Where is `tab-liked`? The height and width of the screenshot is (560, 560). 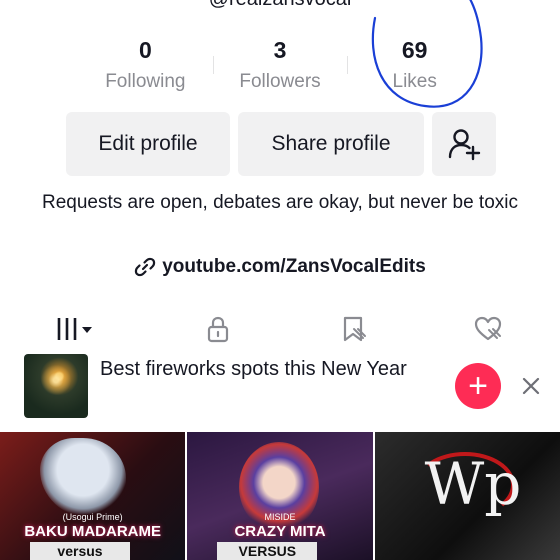
tab-liked is located at coordinates (487, 329).